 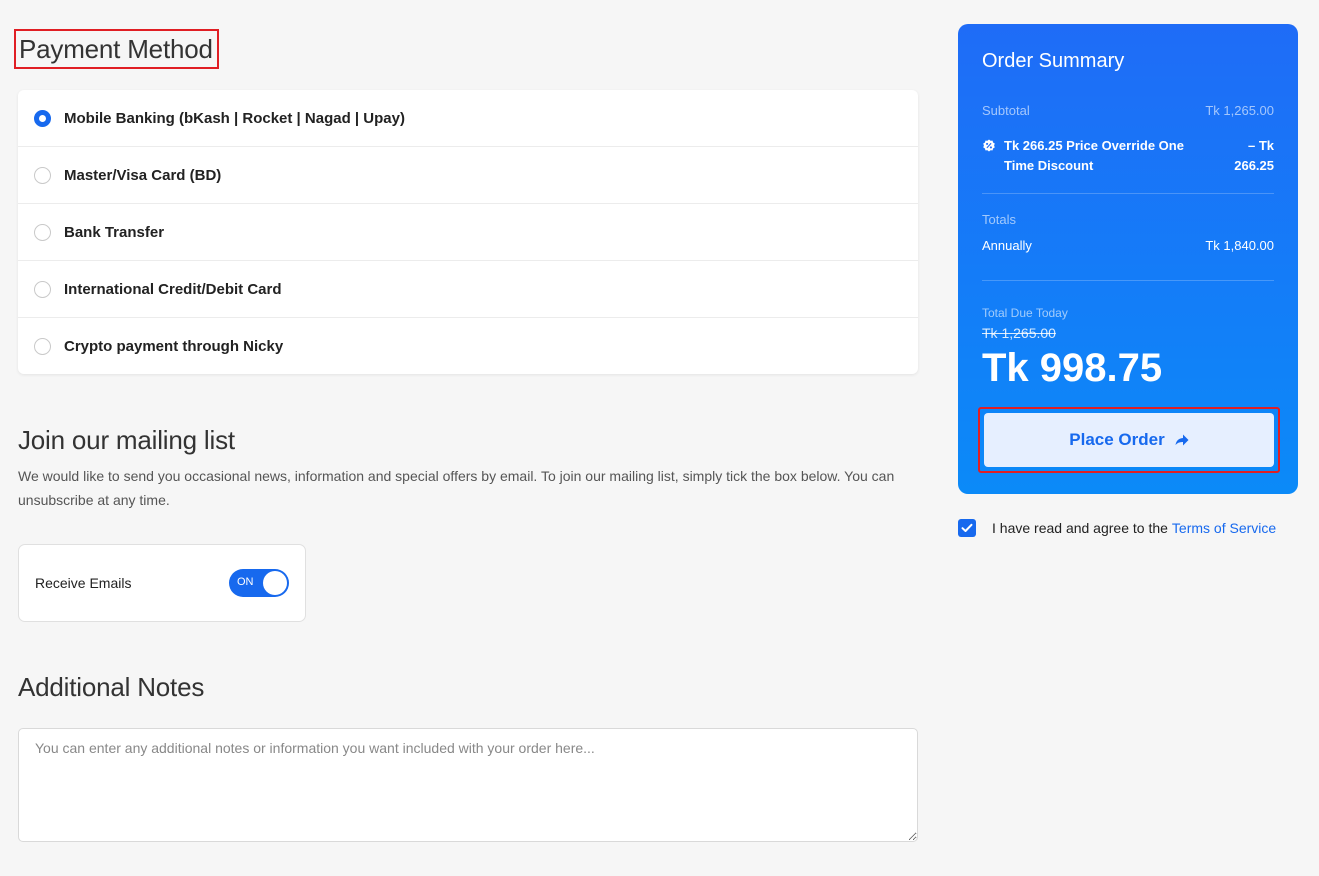 What do you see at coordinates (1072, 368) in the screenshot?
I see `total-due-value: Tk 998.75` at bounding box center [1072, 368].